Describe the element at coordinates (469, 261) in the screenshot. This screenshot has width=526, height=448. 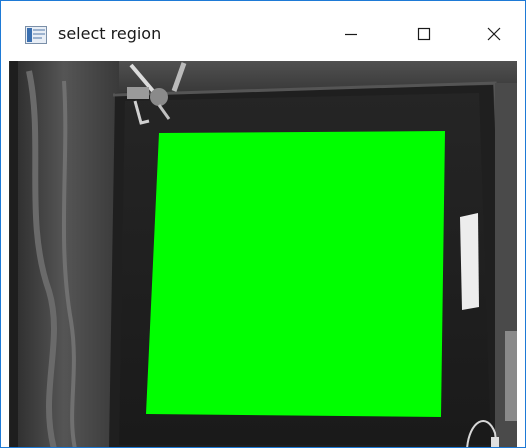
I see `white-label` at that location.